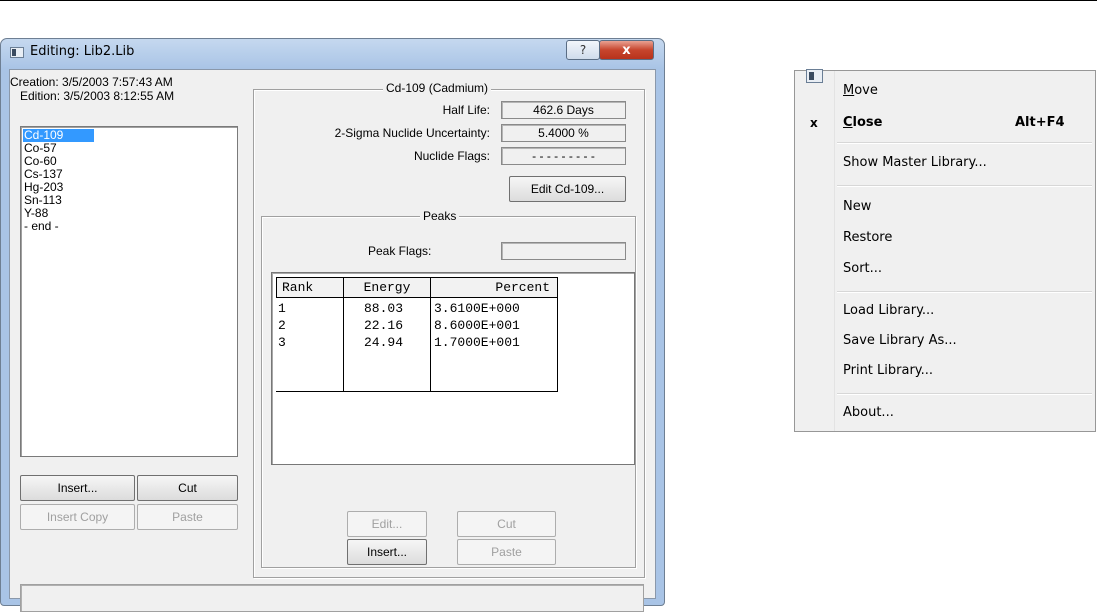  I want to click on status-bar, so click(332, 598).